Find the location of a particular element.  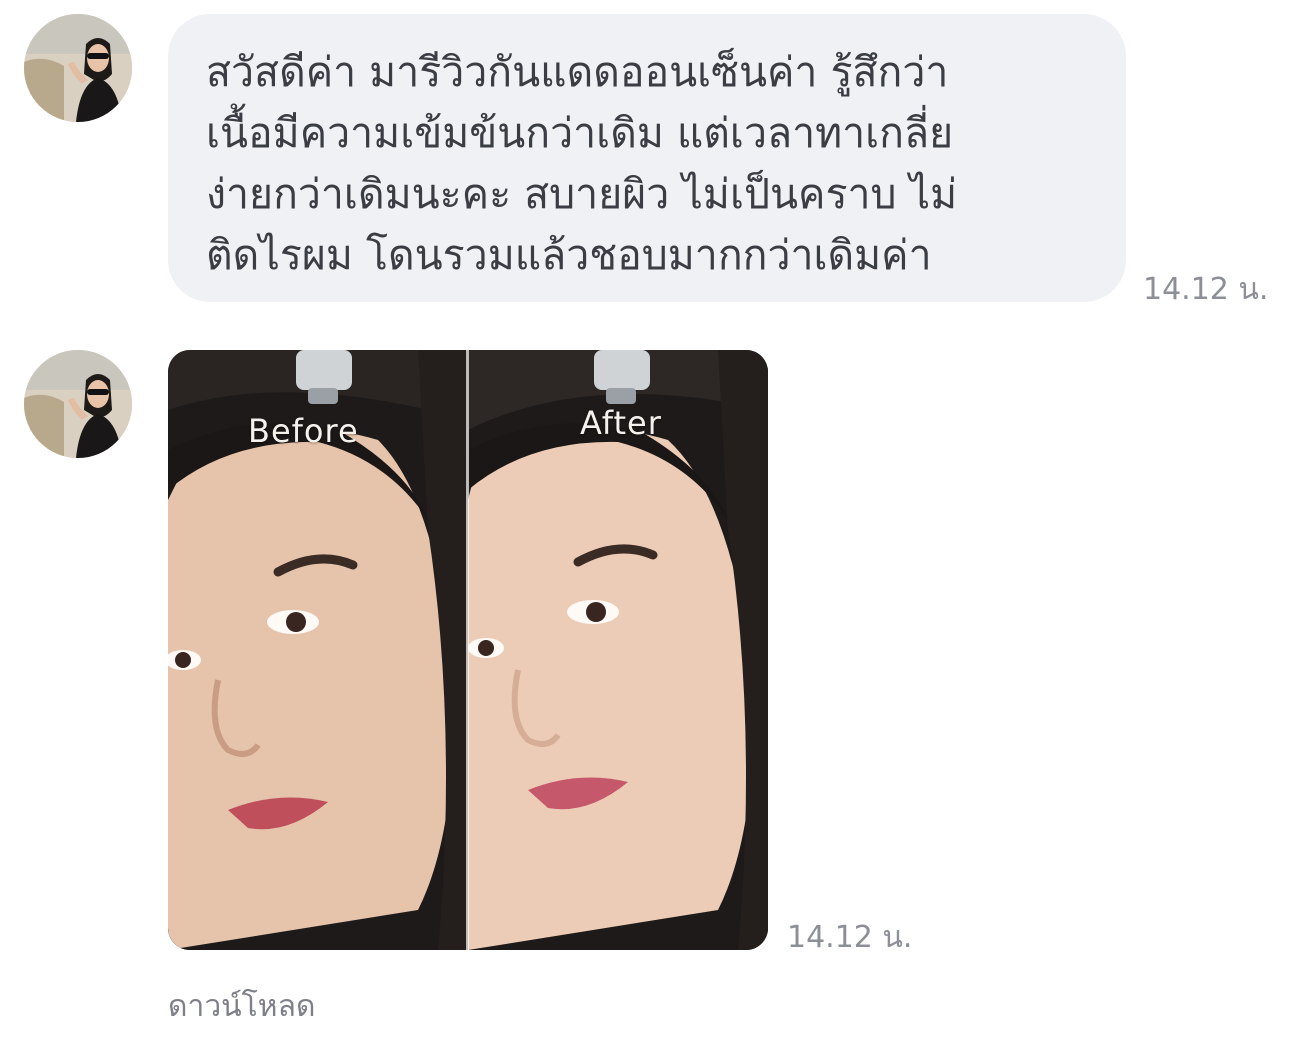

message-text-line: ง่ายกว่าเดิมนะคะ สบายผิว ไม่เป็นคราบ ไม่ is located at coordinates (582, 194).